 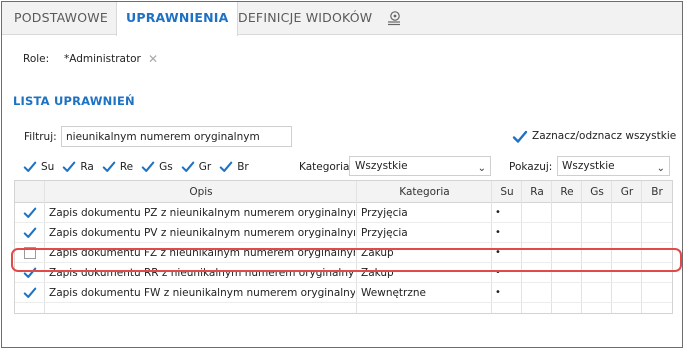 I want to click on checkbox-label: Ra, so click(x=87, y=167).